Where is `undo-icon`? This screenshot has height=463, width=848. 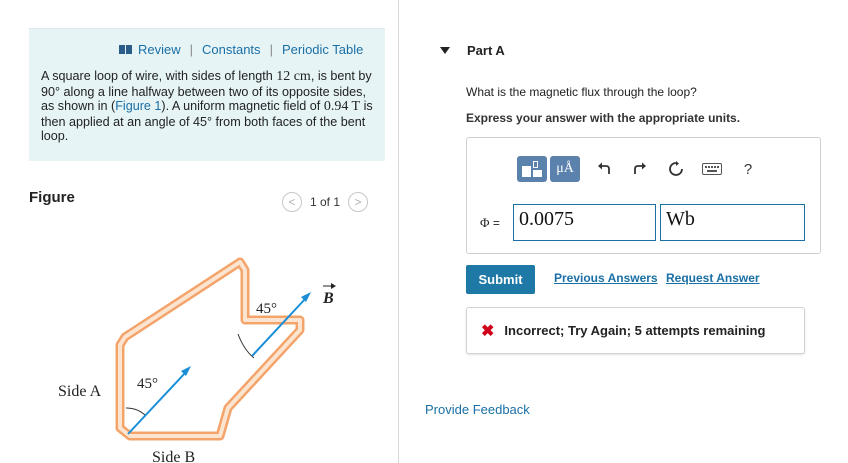 undo-icon is located at coordinates (604, 169).